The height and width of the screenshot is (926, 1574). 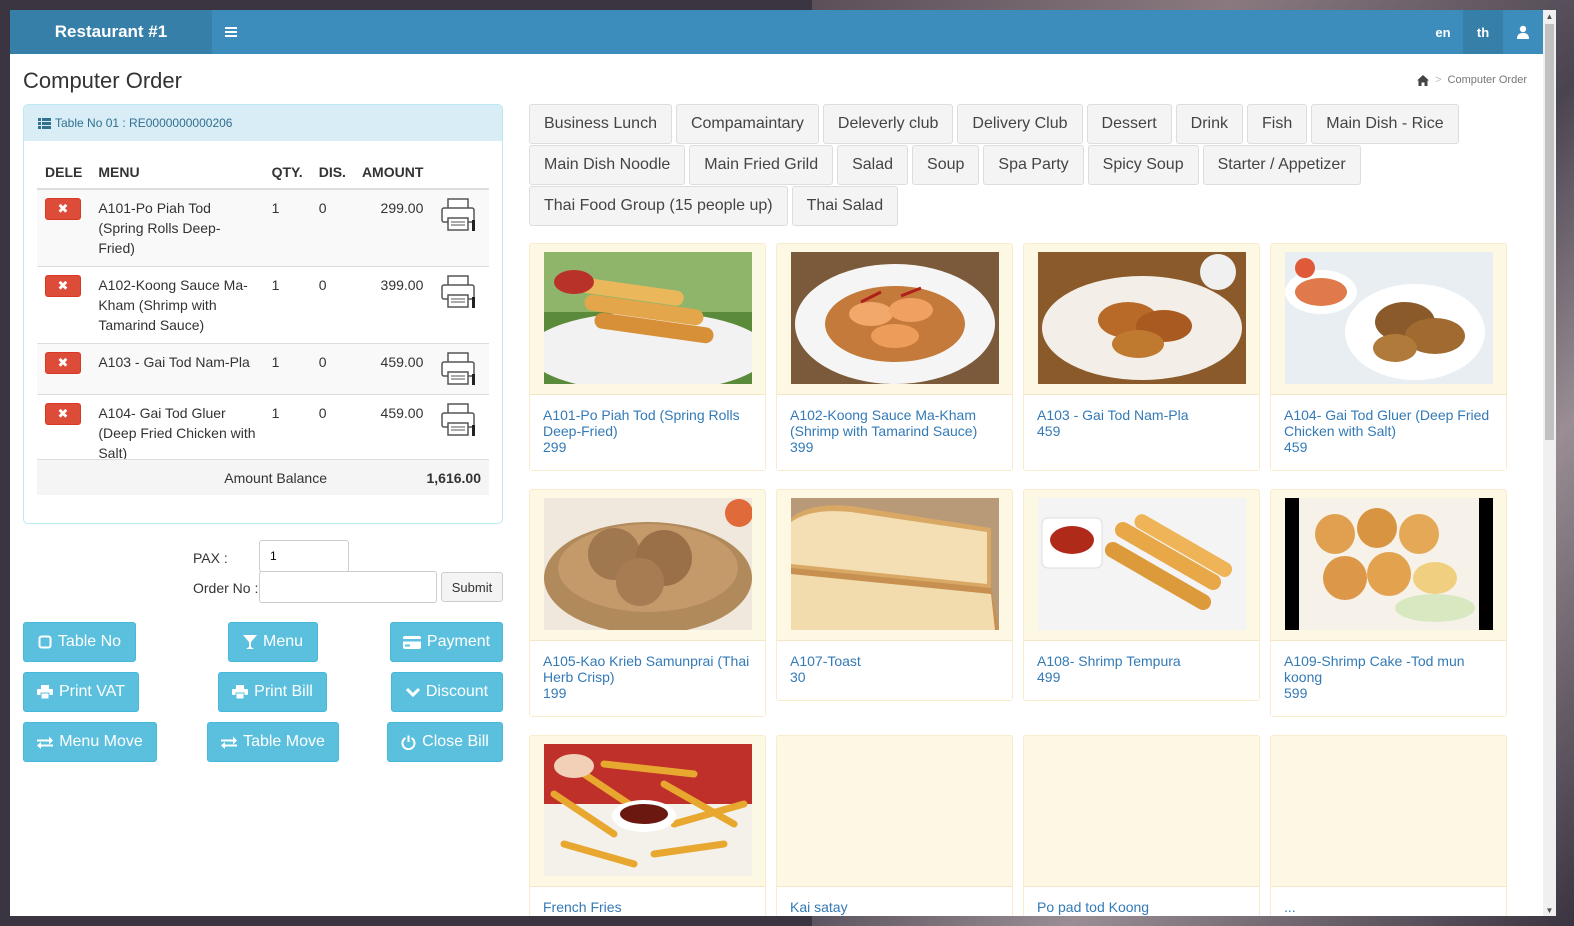 I want to click on food-image-shrimp-tempura, so click(x=1142, y=564).